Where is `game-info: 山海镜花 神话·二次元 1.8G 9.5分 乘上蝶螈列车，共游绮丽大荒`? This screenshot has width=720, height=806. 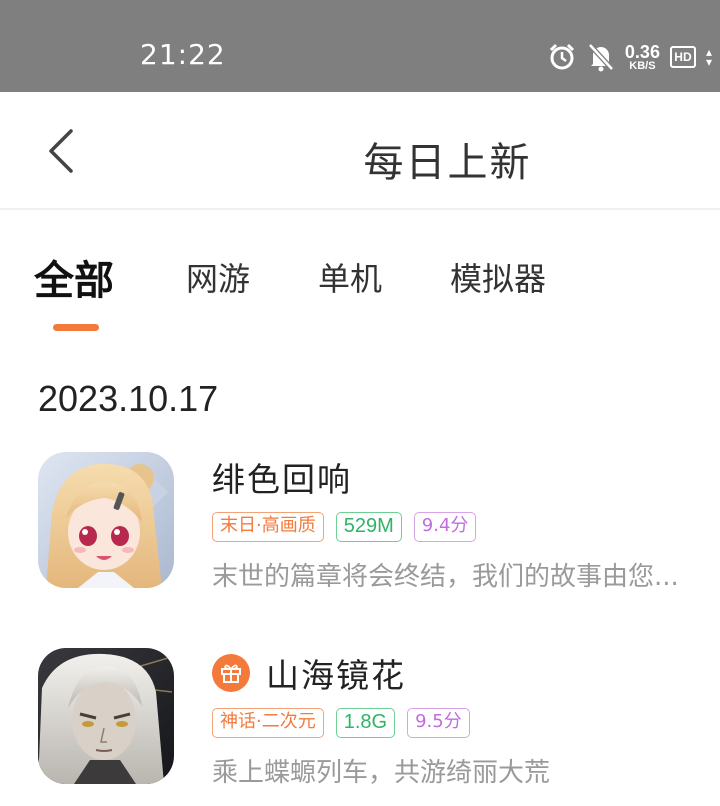
game-info: 山海镜花 神话·二次元 1.8G 9.5分 乘上蝶螈列车，共游绮丽大荒 is located at coordinates (456, 718).